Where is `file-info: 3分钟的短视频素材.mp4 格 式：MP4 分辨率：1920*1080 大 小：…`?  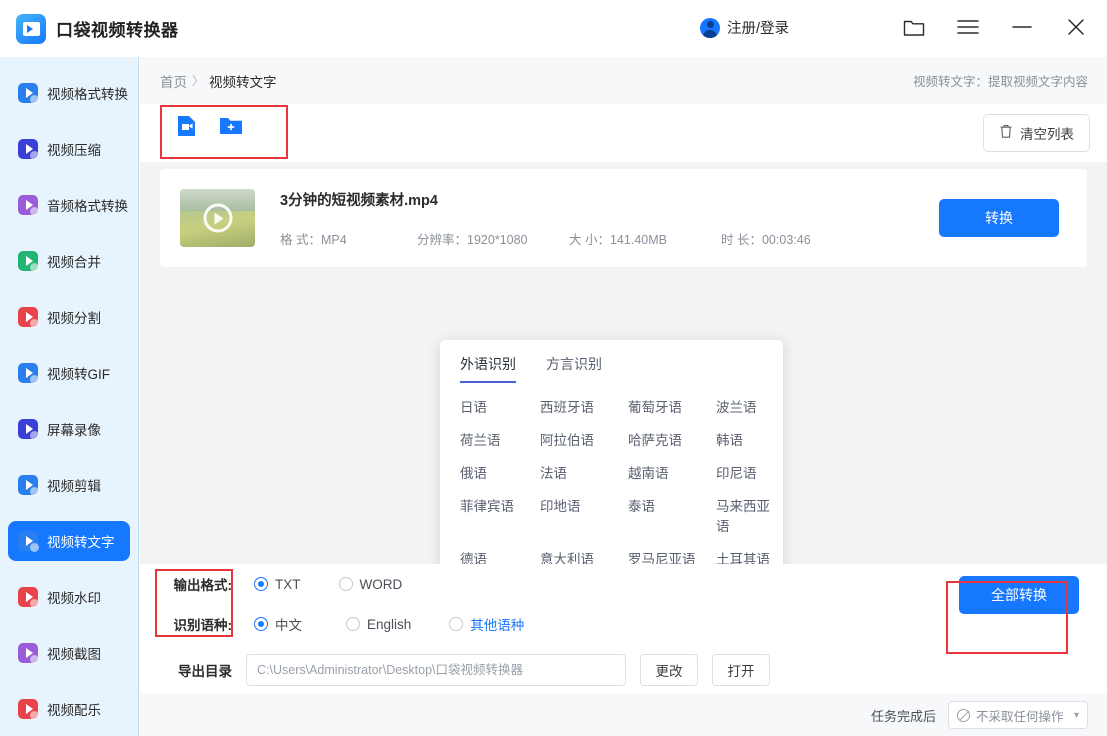
file-info: 3分钟的短视频素材.mp4 格 式：MP4 分辨率：1920*1080 大 小：… is located at coordinates (569, 218).